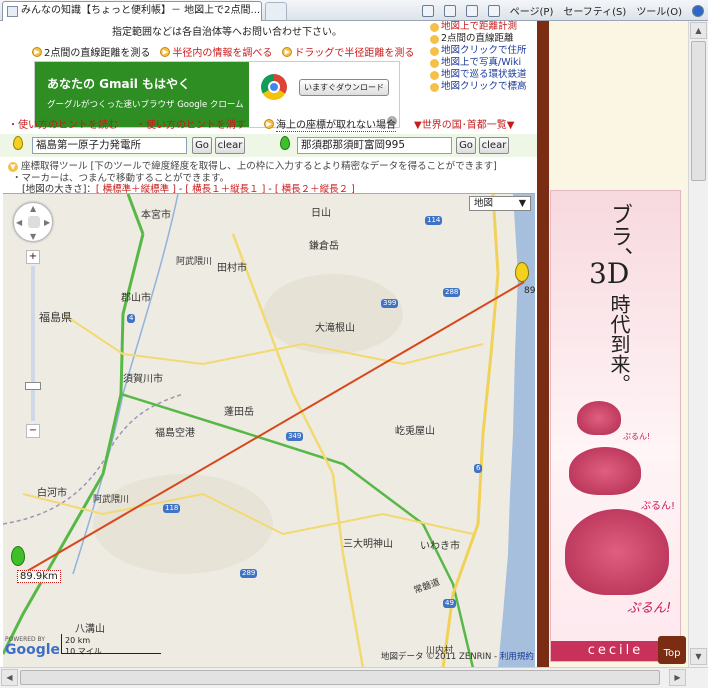  I want to click on place-label: 八溝山, so click(90, 629).